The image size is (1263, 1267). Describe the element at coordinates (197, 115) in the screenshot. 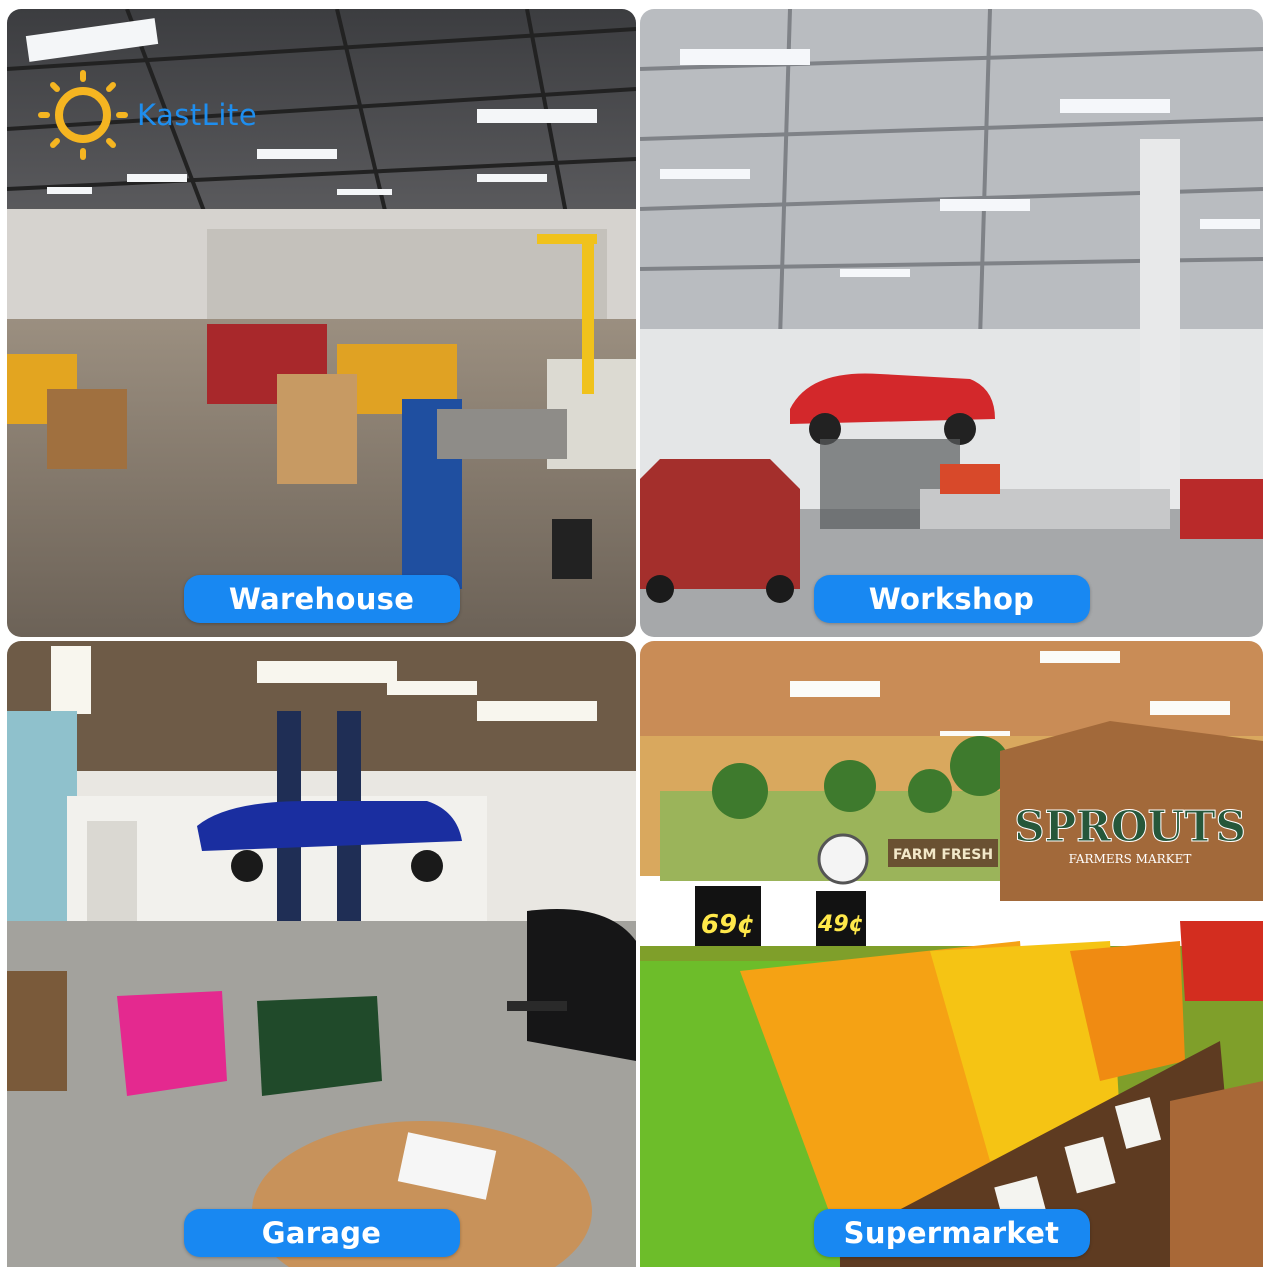

I see `brand-name: KastLite` at that location.